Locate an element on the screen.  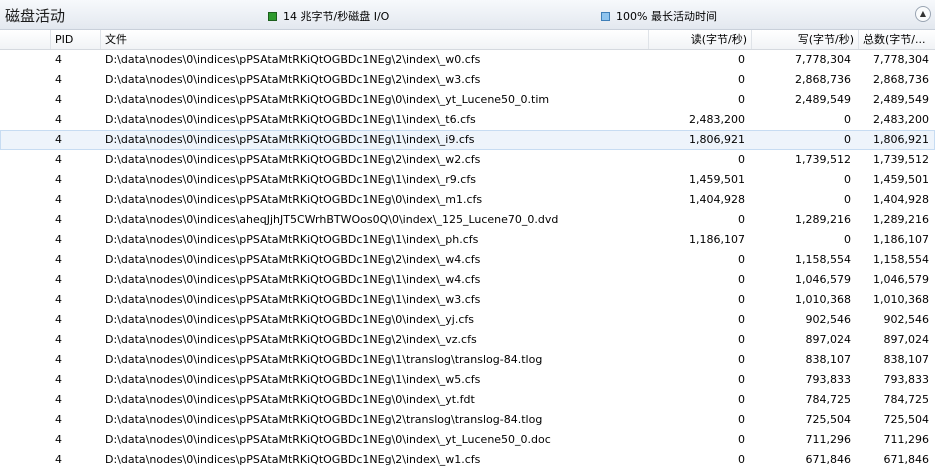
row-write: 2,868,736 is located at coordinates (823, 79).